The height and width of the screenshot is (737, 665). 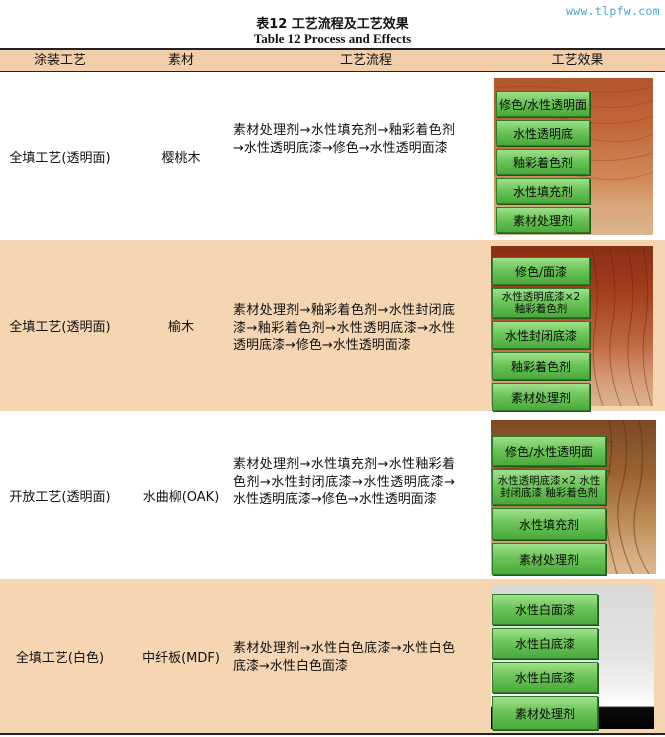 I want to click on table-header: 涂装工艺 素材 工艺流程 工艺效果, so click(x=332, y=60).